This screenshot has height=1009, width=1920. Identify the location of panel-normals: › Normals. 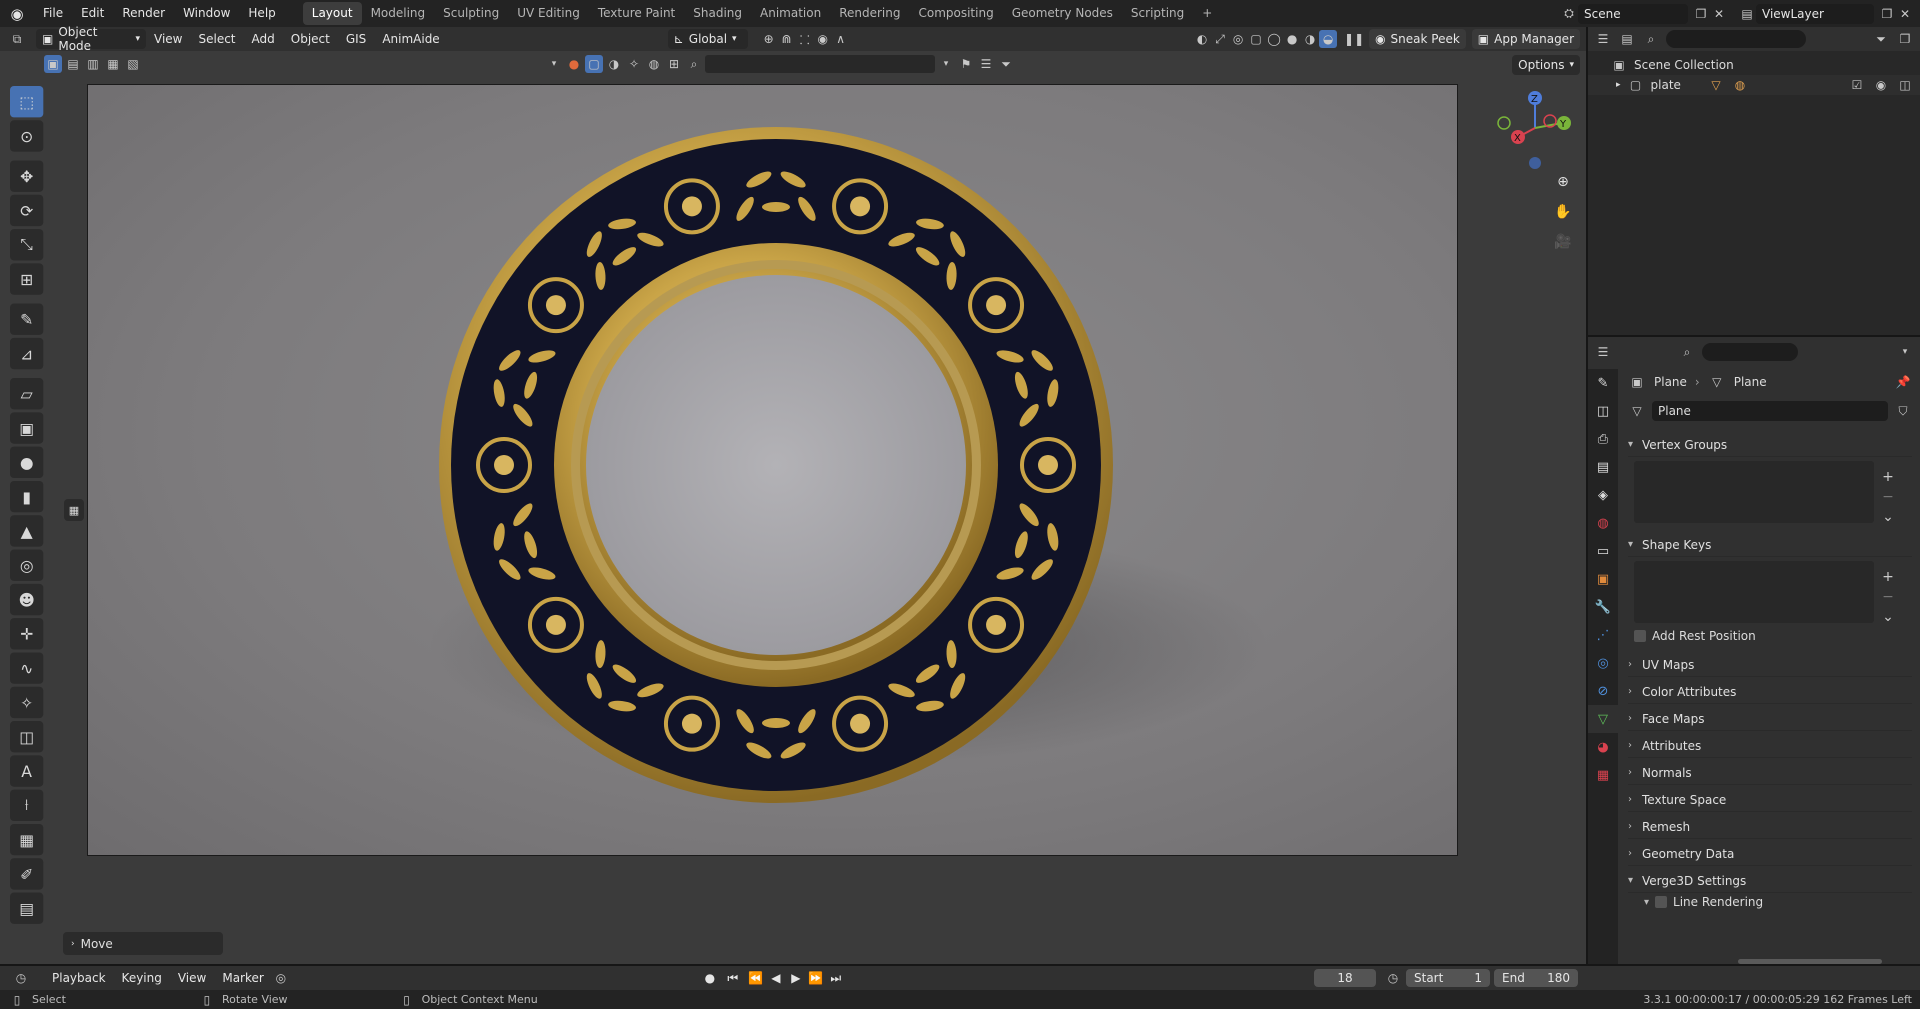
(1770, 773).